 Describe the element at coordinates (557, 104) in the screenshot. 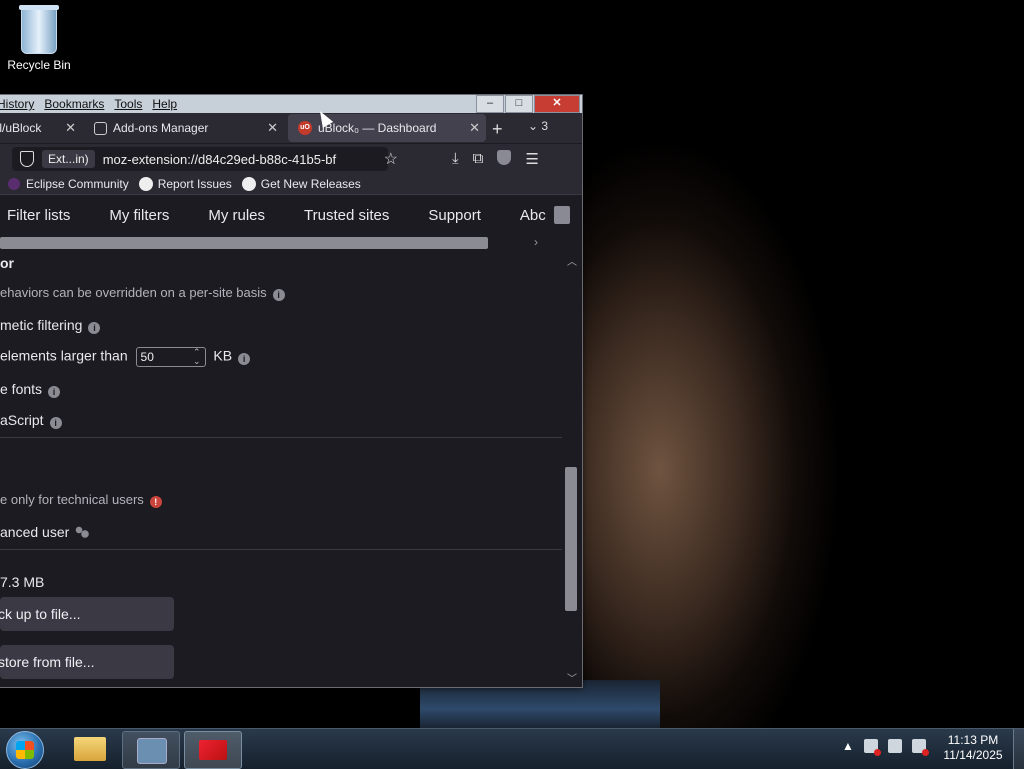

I see `close-window-button: ✕` at that location.